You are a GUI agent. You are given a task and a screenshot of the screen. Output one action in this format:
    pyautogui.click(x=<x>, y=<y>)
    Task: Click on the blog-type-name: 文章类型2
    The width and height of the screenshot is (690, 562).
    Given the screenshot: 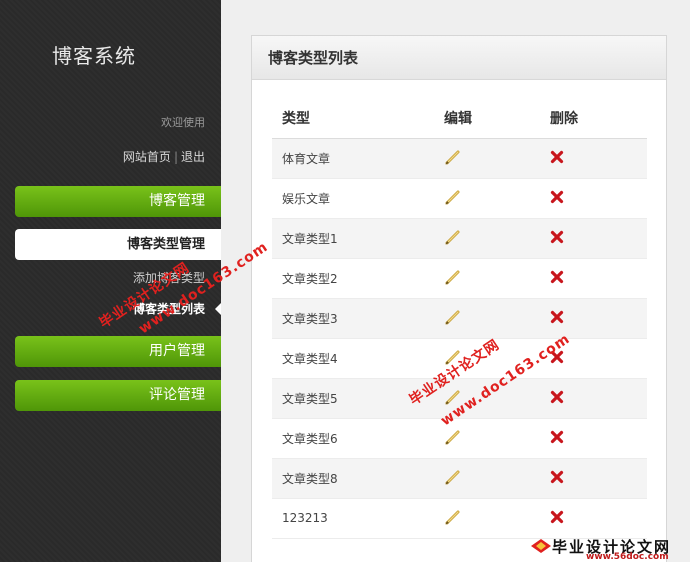 What is the action you would take?
    pyautogui.click(x=353, y=278)
    